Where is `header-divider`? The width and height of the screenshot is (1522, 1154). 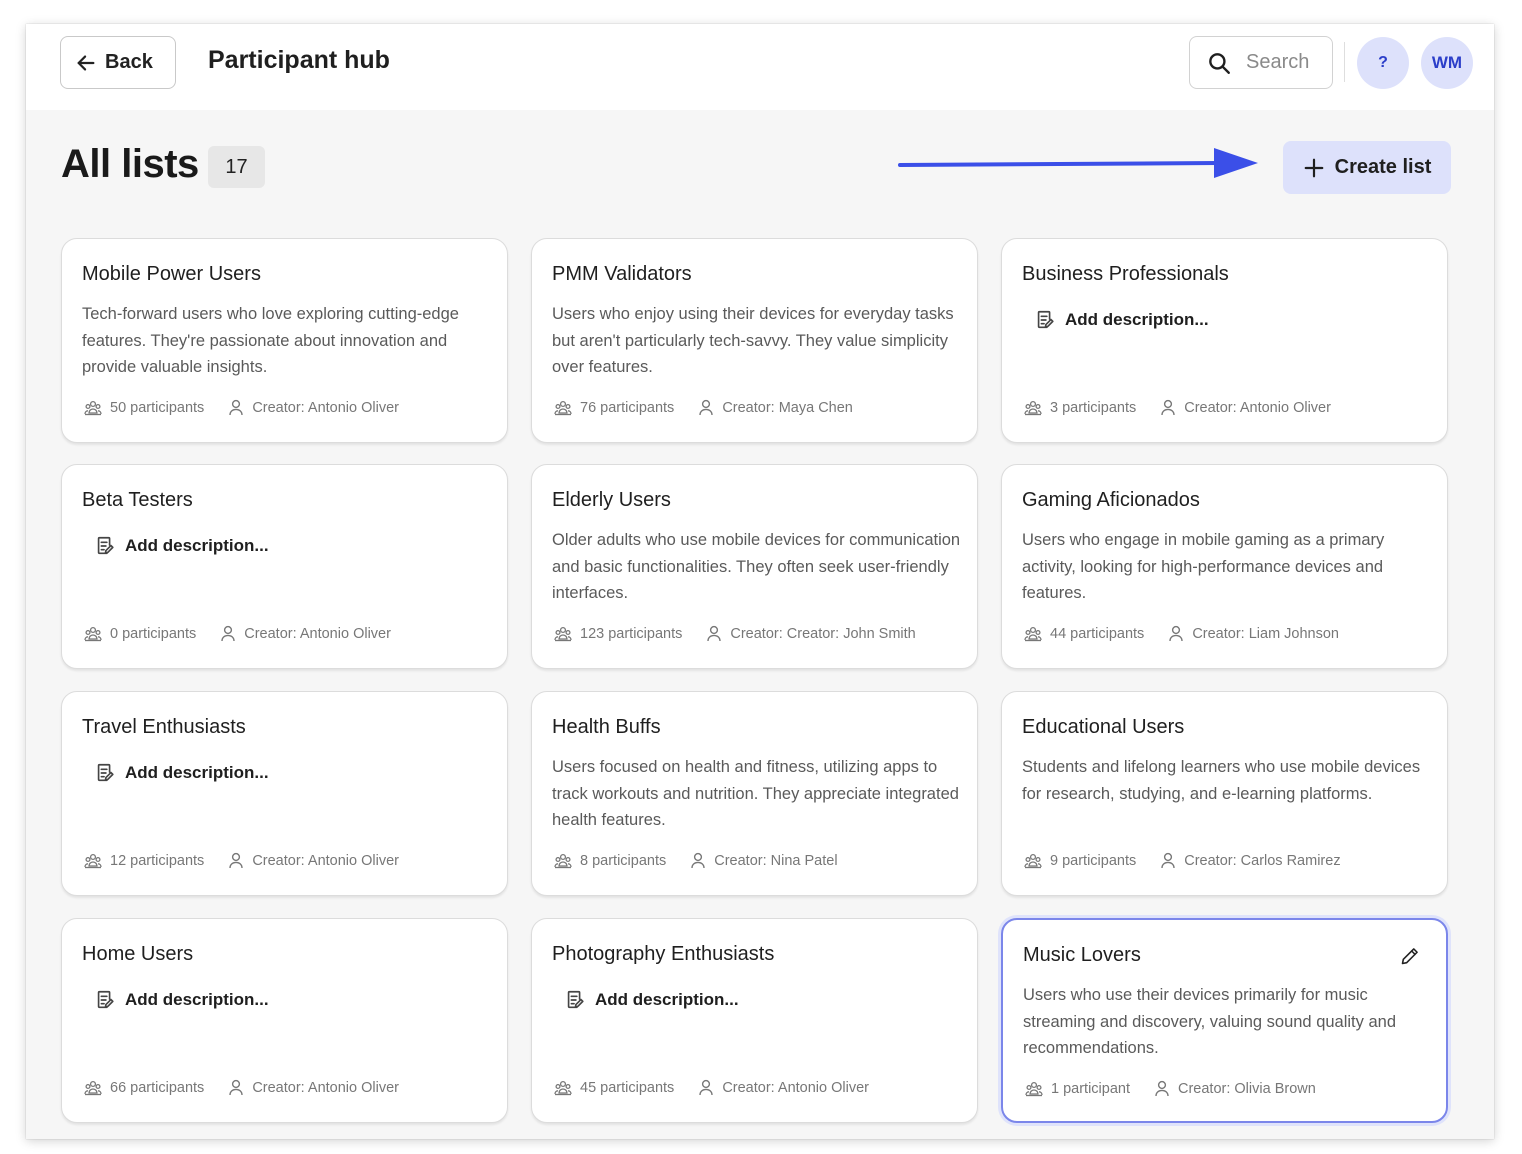 header-divider is located at coordinates (1344, 62).